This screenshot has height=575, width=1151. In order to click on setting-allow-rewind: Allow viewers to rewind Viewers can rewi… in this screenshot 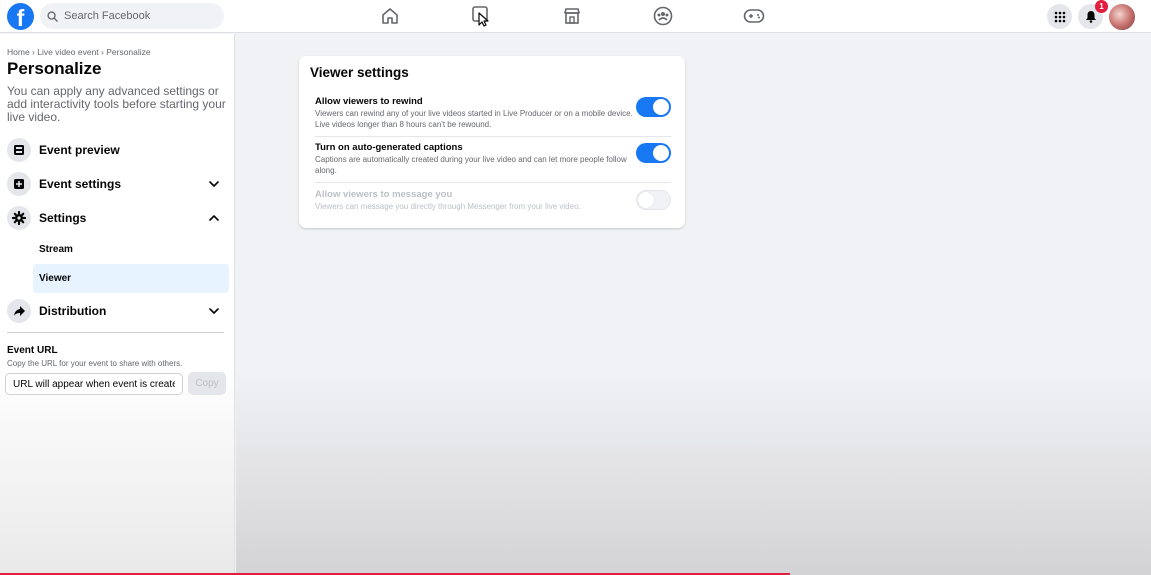, I will do `click(493, 113)`.